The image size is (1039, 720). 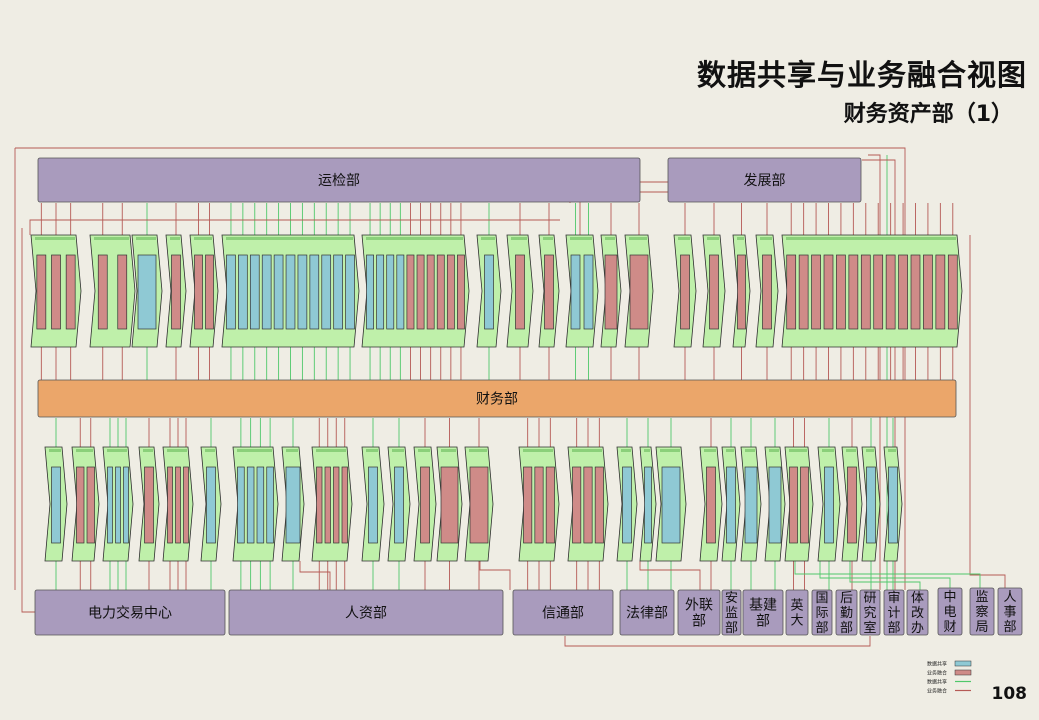 I want to click on legend-item: 数据共享, so click(x=949, y=682).